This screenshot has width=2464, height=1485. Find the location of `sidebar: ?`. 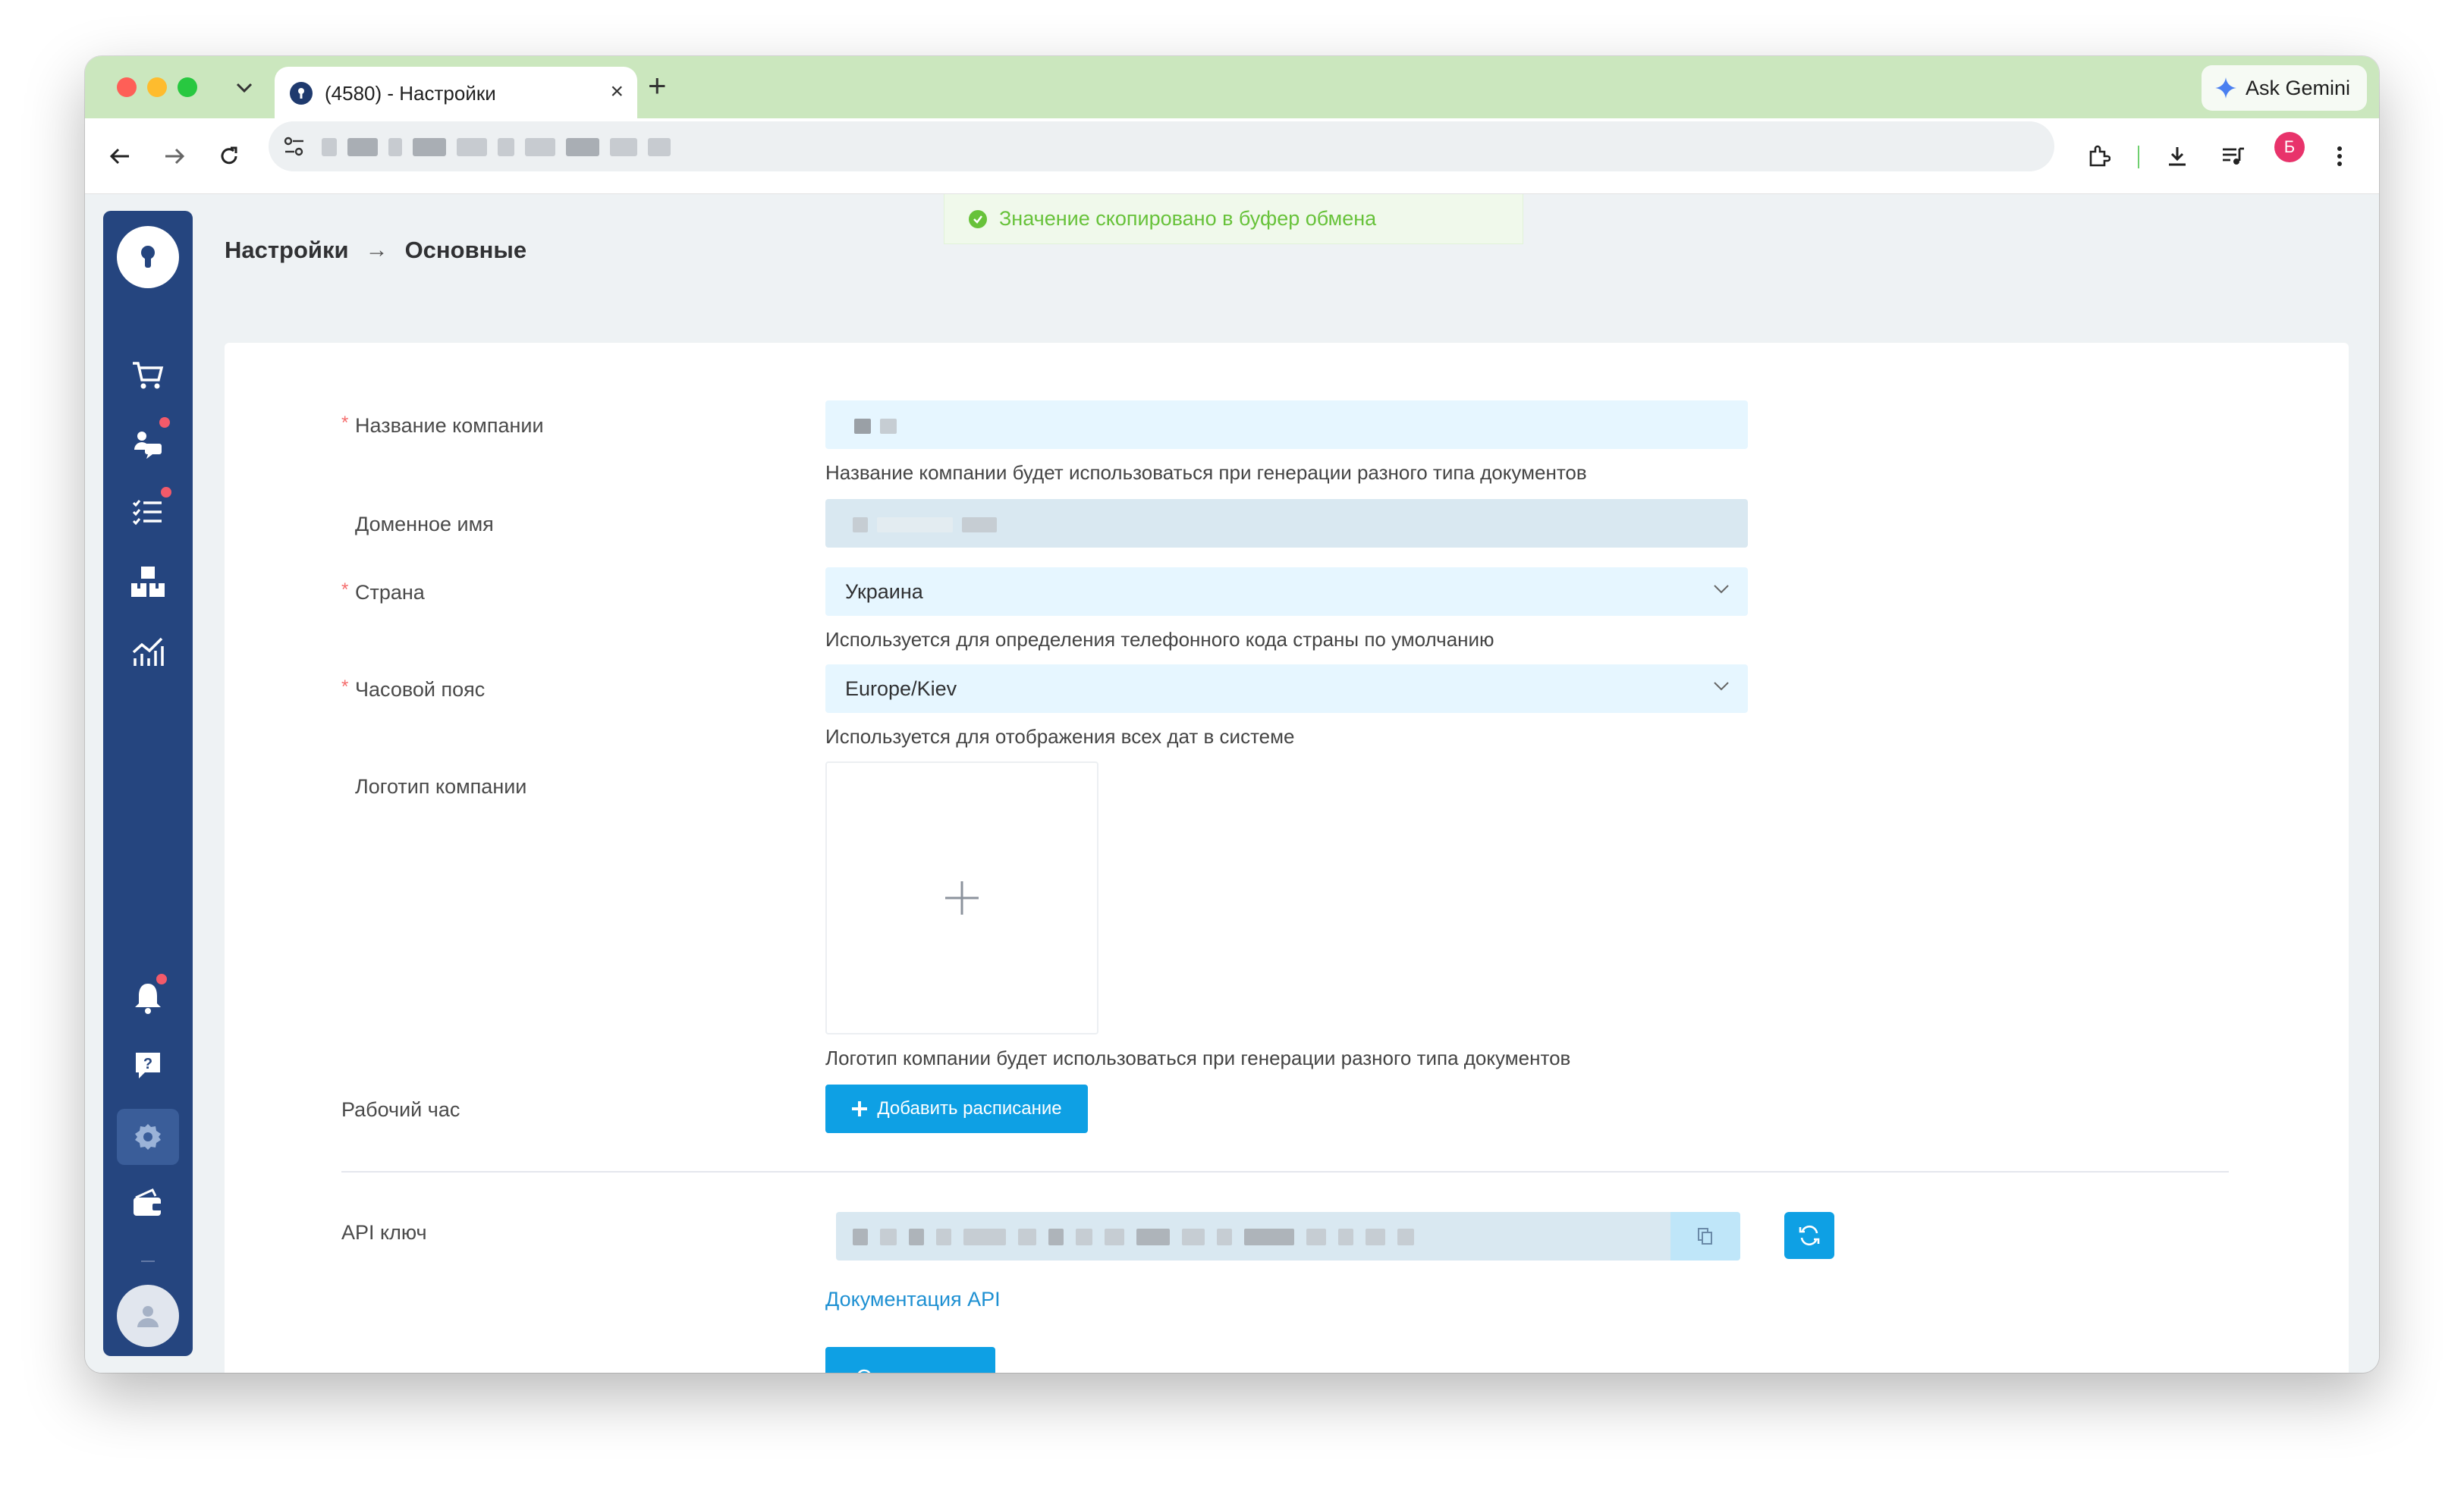

sidebar: ? is located at coordinates (148, 783).